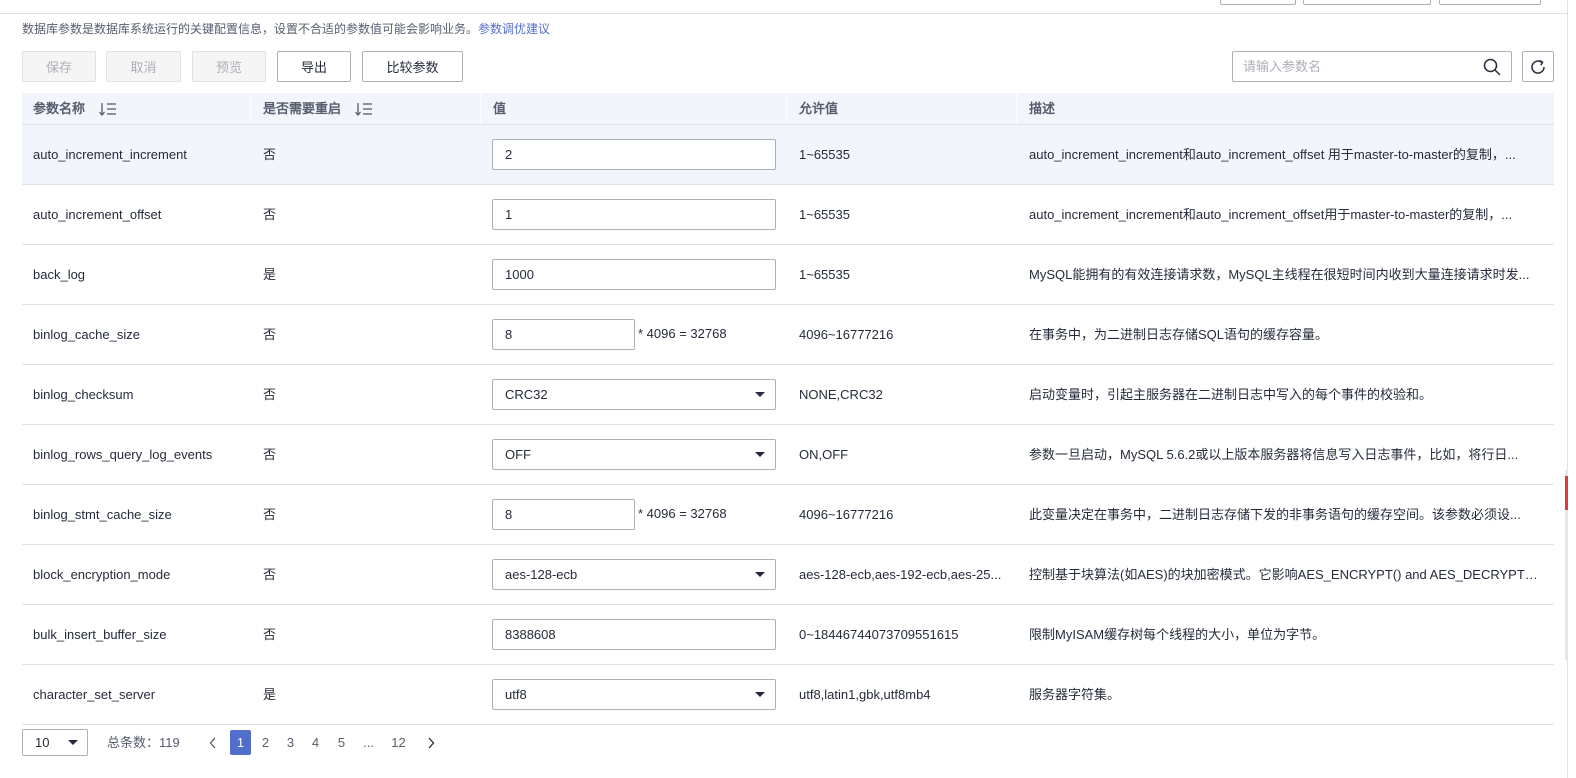 This screenshot has height=778, width=1576. I want to click on table-header: 参数名称 是否需要重启 值 允许值 描述, so click(788, 109).